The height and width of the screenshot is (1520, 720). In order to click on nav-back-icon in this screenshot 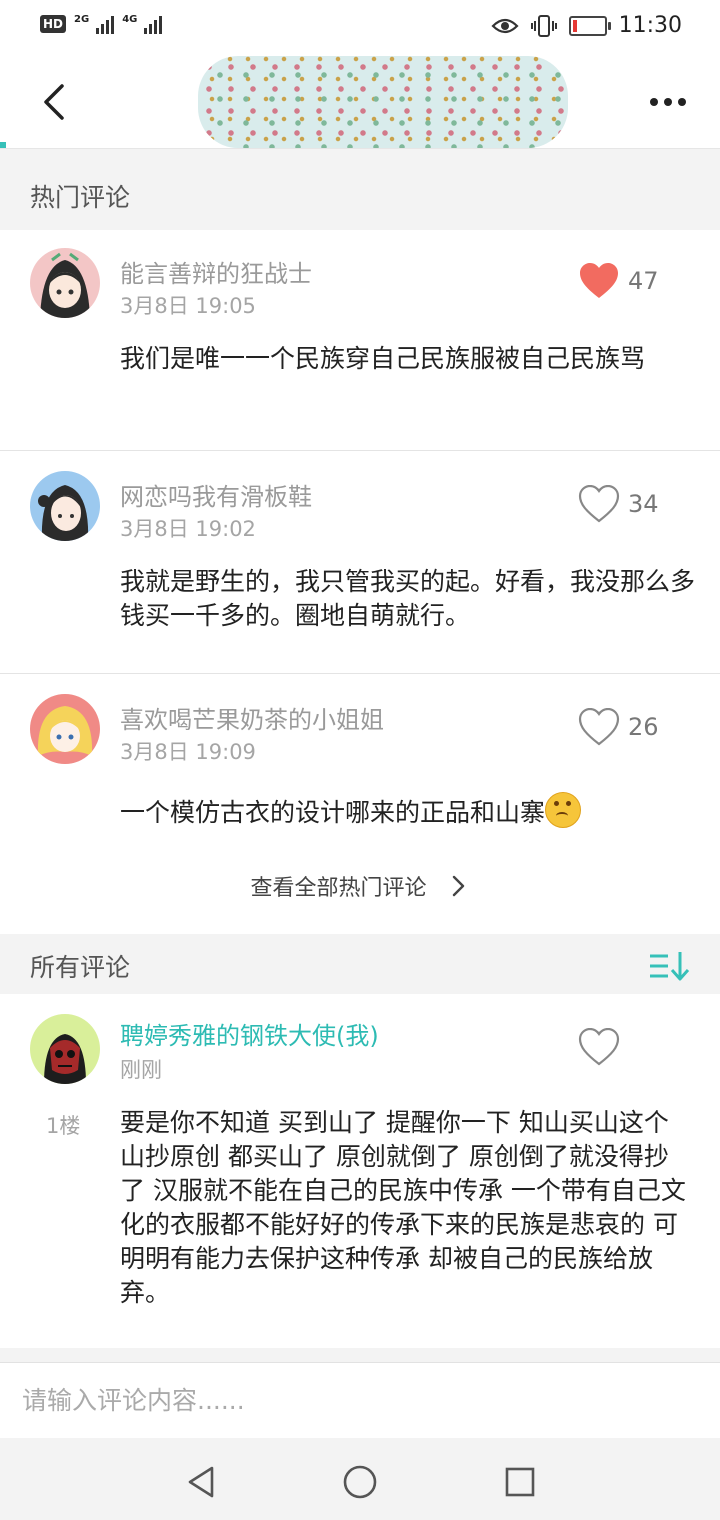, I will do `click(202, 1482)`.